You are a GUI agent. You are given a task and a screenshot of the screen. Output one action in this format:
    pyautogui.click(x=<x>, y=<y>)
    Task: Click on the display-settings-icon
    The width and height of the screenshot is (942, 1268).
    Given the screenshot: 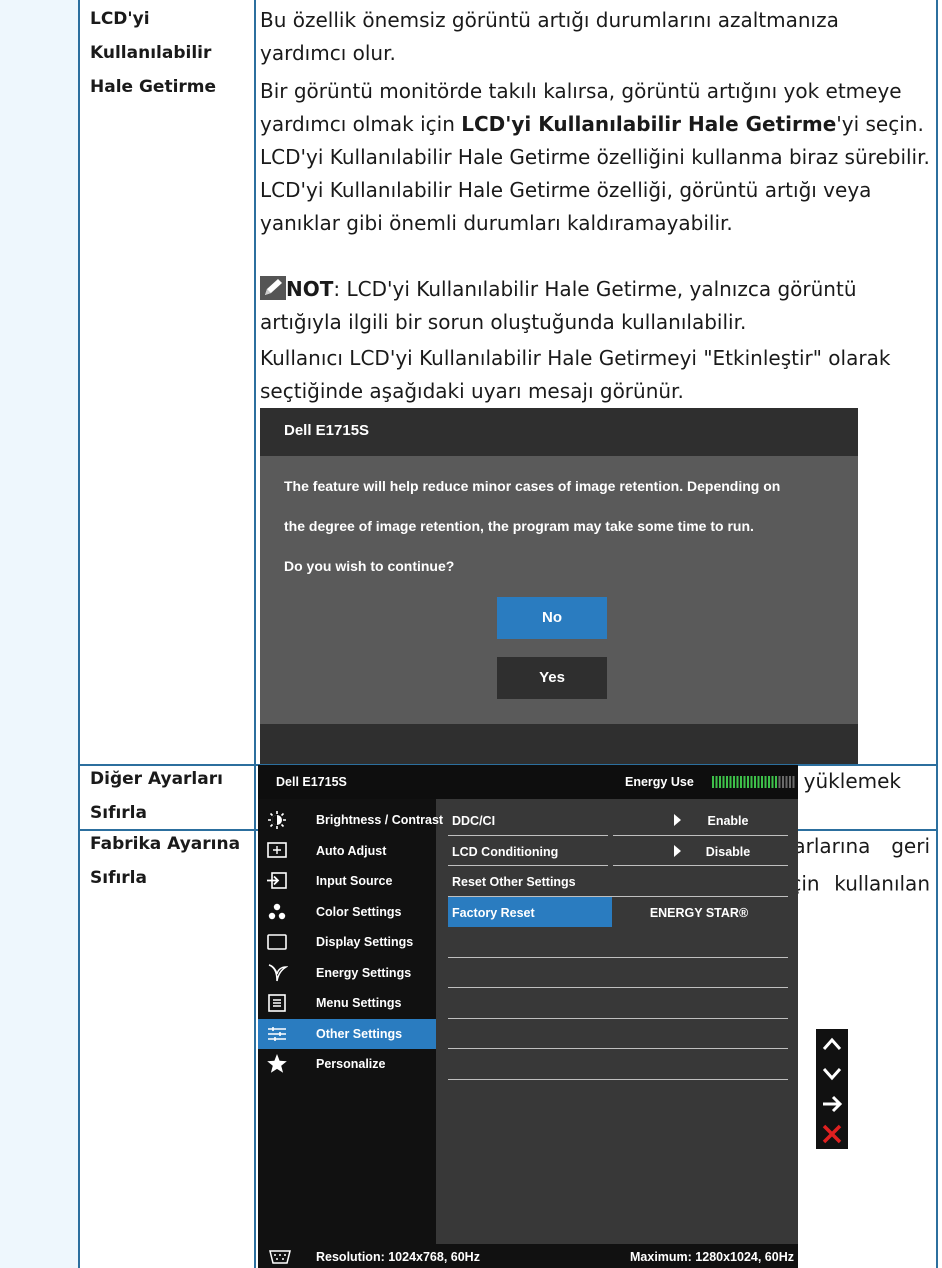 What is the action you would take?
    pyautogui.click(x=277, y=942)
    